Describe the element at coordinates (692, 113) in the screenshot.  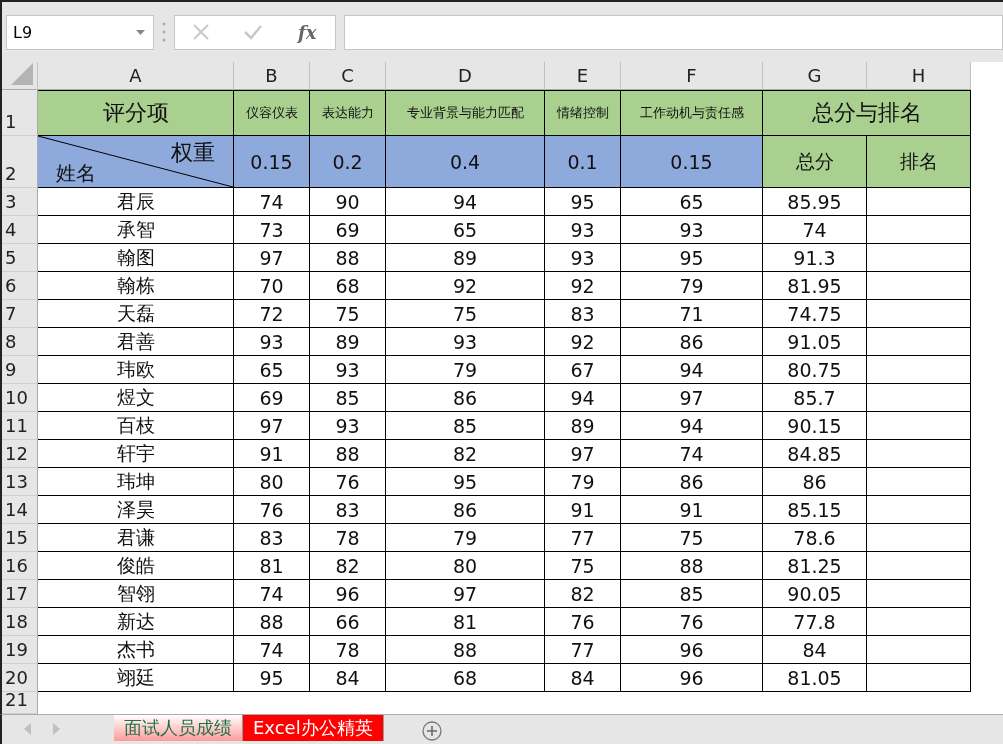
I see `table-cell: 工作动机与责任感` at that location.